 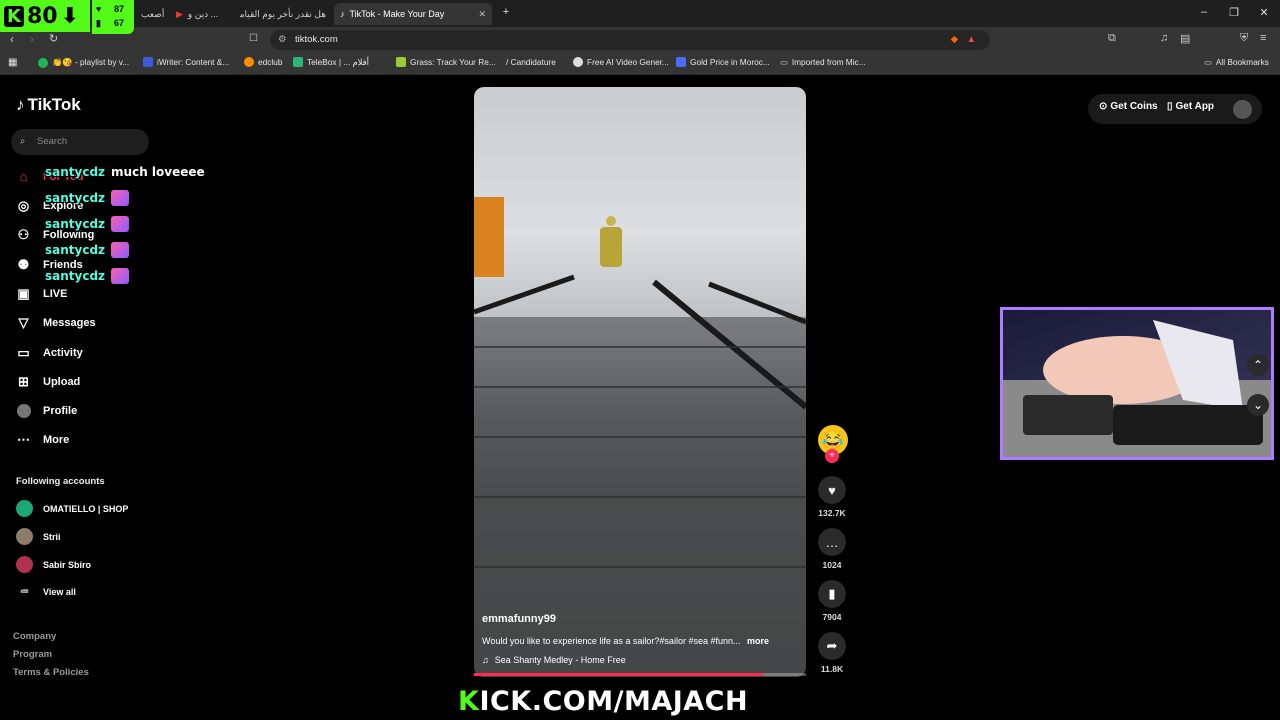 I want to click on media-icon: ♫, so click(x=1164, y=38).